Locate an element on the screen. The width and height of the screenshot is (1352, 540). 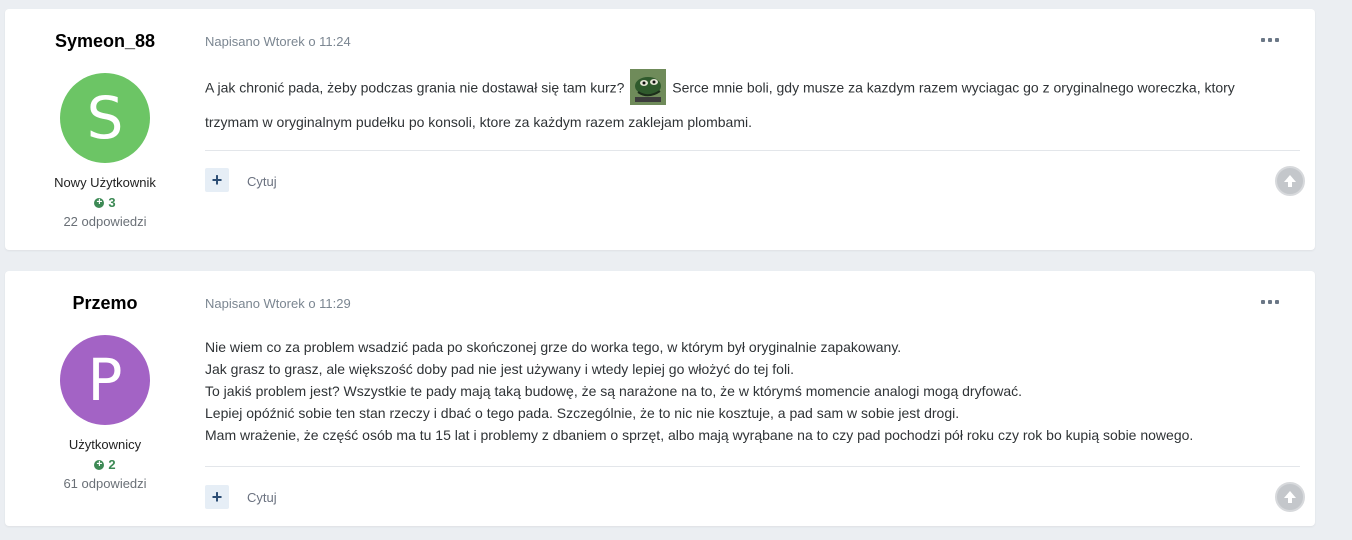
avatar: S is located at coordinates (105, 118).